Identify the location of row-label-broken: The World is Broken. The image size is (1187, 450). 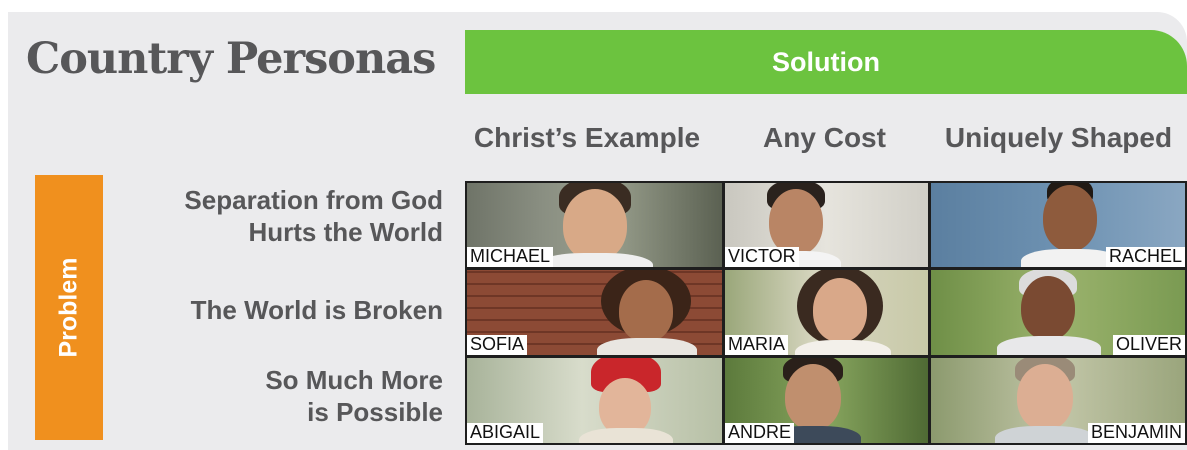
(317, 310).